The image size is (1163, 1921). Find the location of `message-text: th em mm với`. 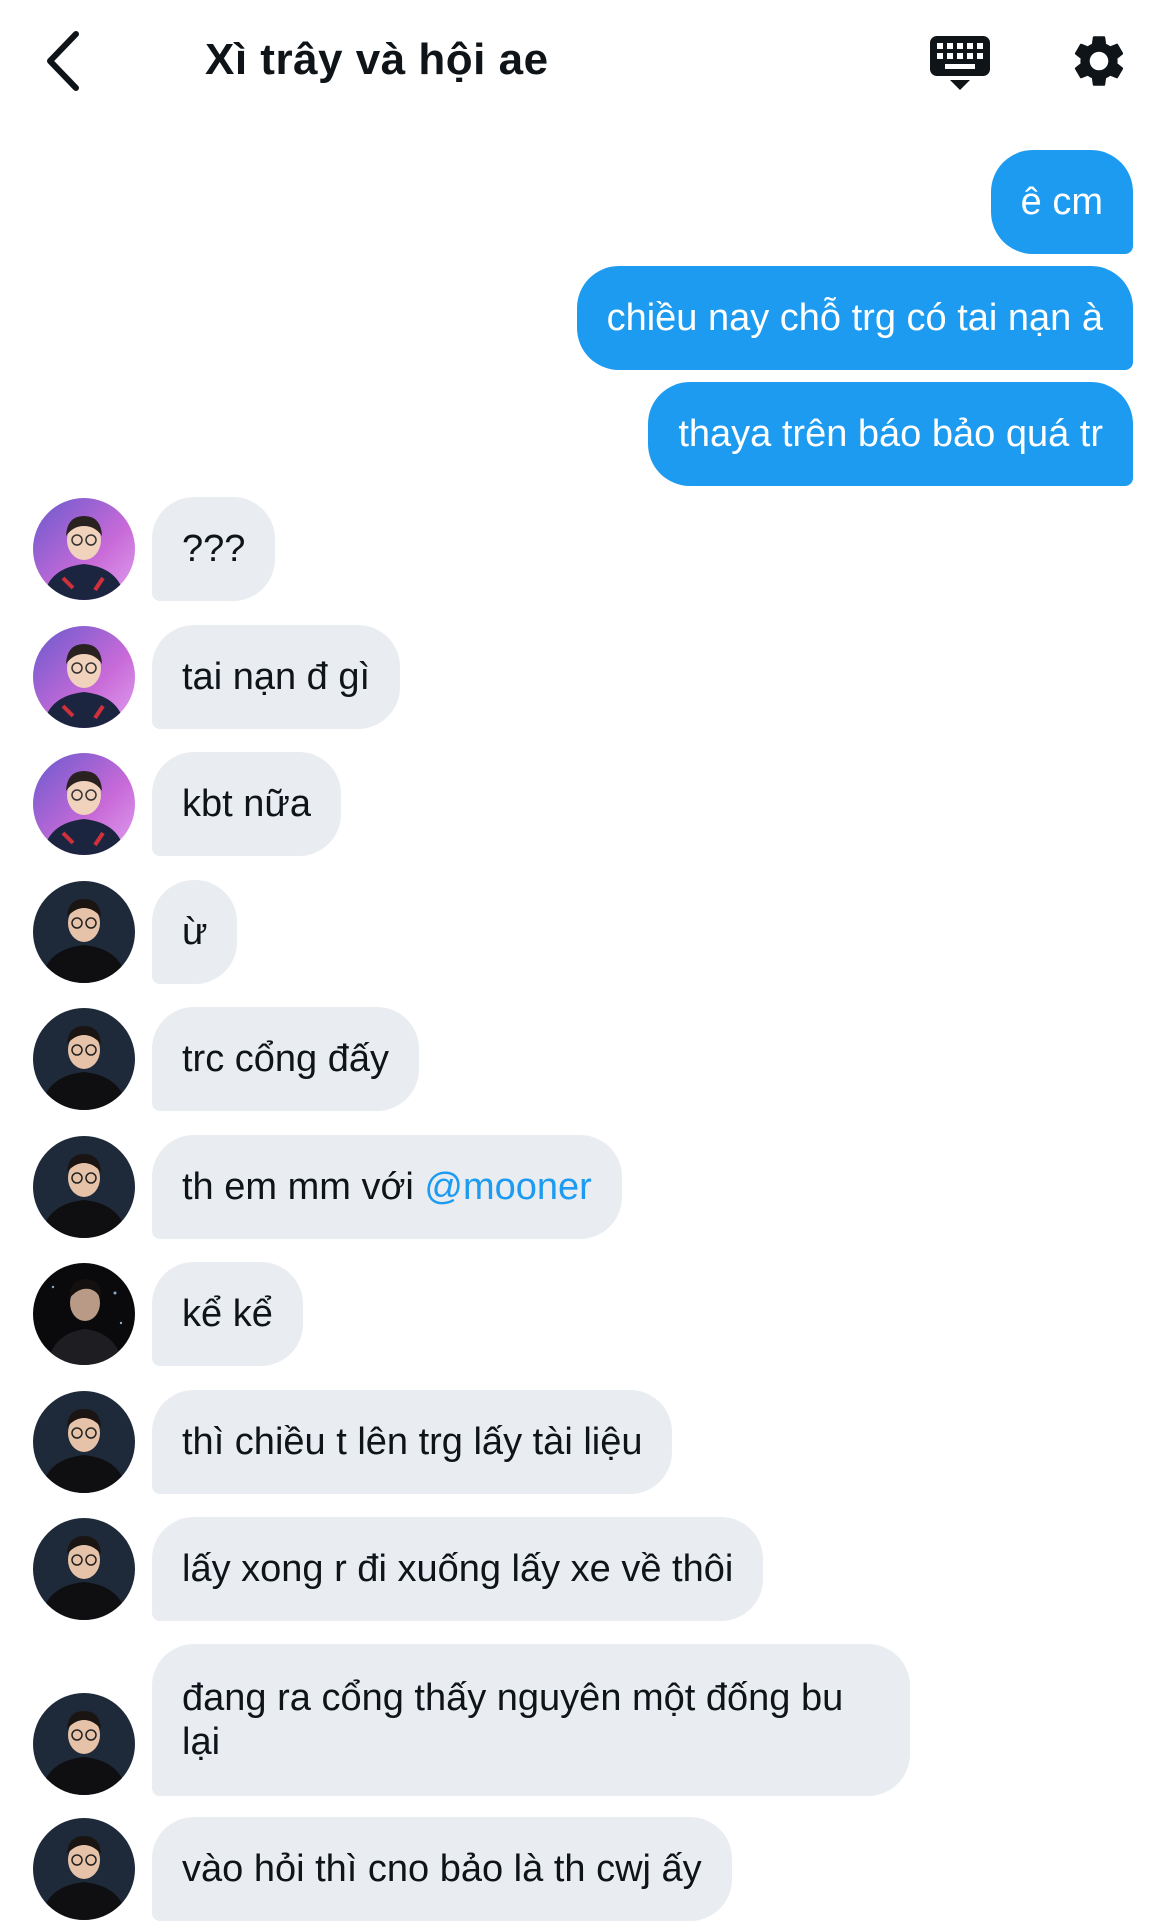

message-text: th em mm với is located at coordinates (303, 1187).